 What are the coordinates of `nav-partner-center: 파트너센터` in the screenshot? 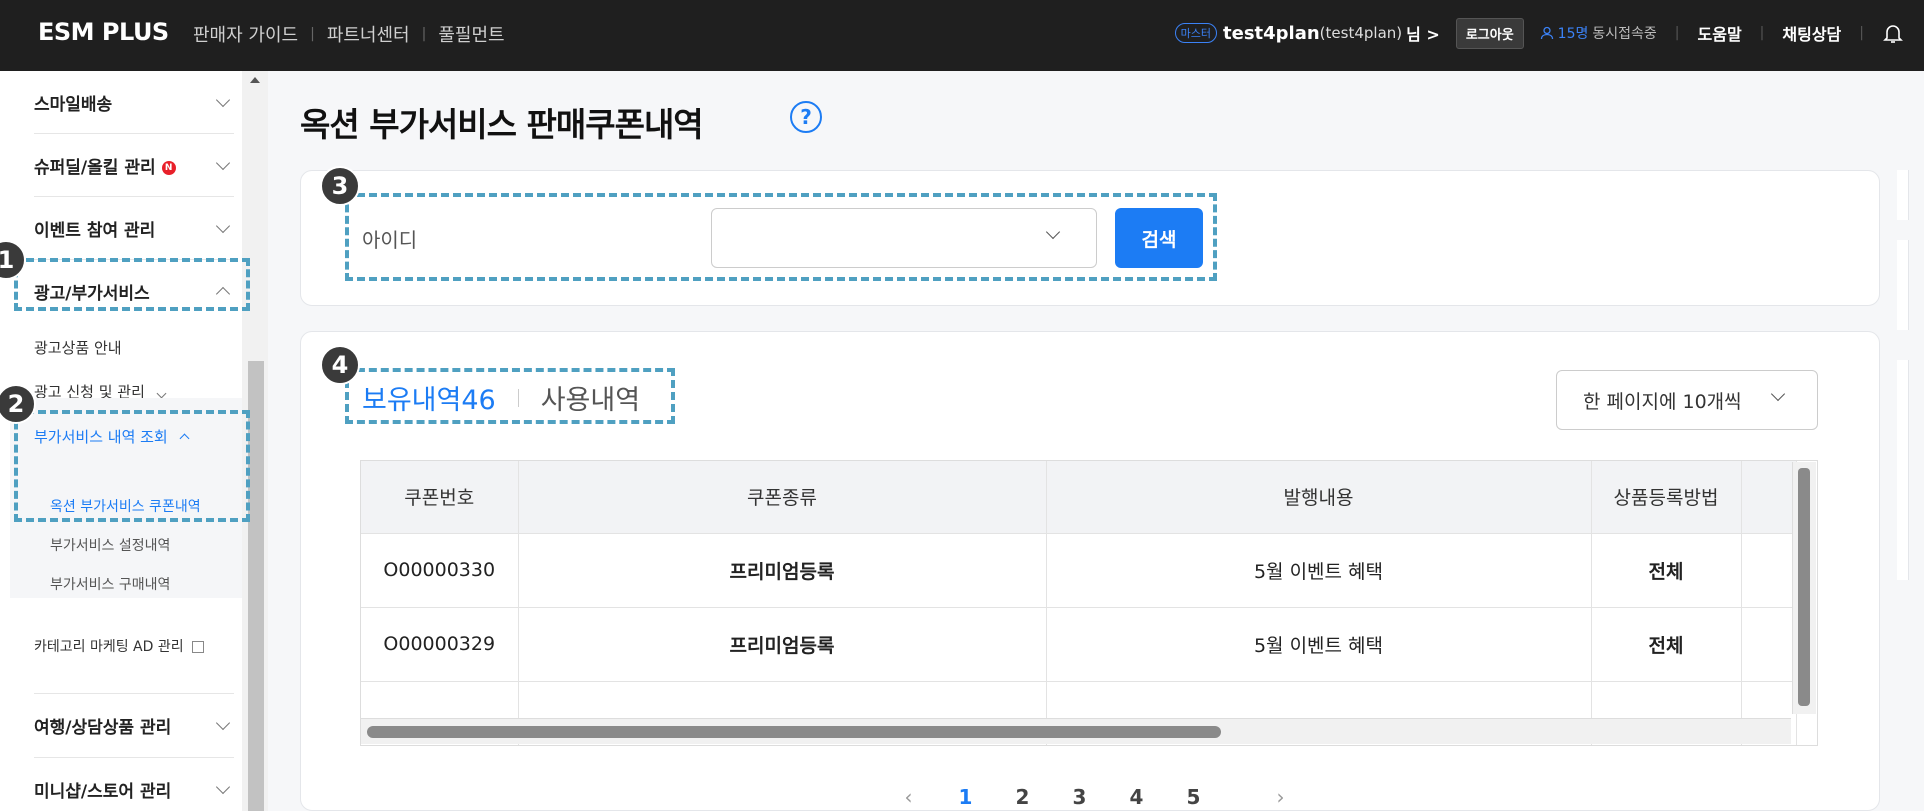 It's located at (368, 34).